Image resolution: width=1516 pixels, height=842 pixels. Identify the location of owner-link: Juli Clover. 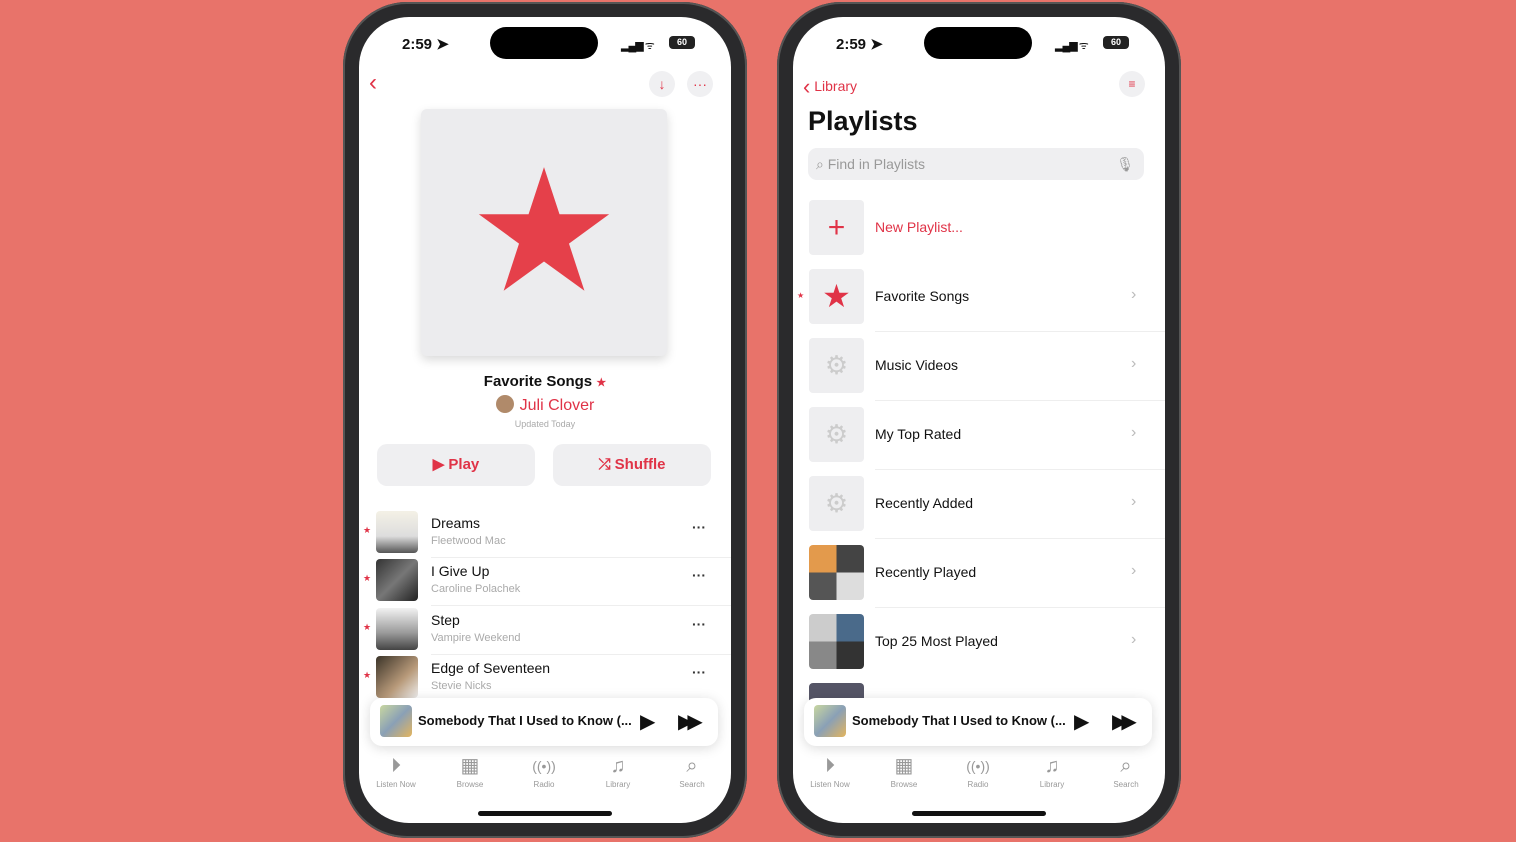
(545, 405).